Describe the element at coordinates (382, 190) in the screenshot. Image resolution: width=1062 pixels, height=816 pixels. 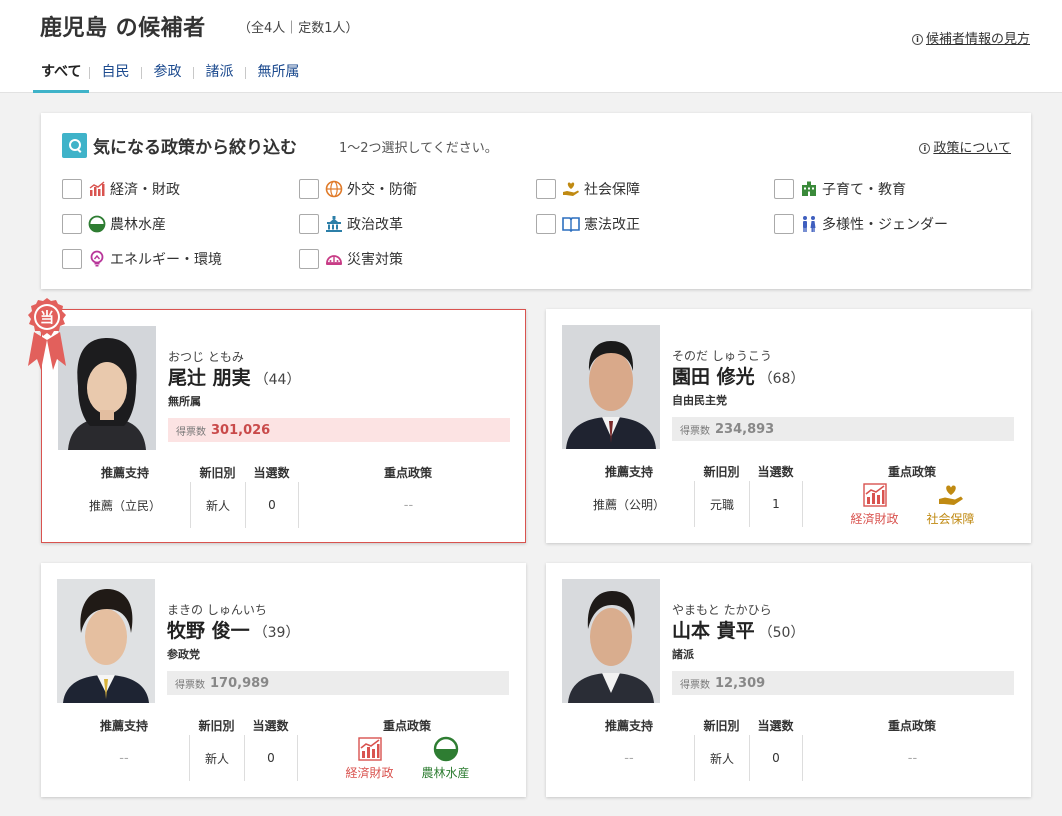
I see `option-label: 外交・防衛` at that location.